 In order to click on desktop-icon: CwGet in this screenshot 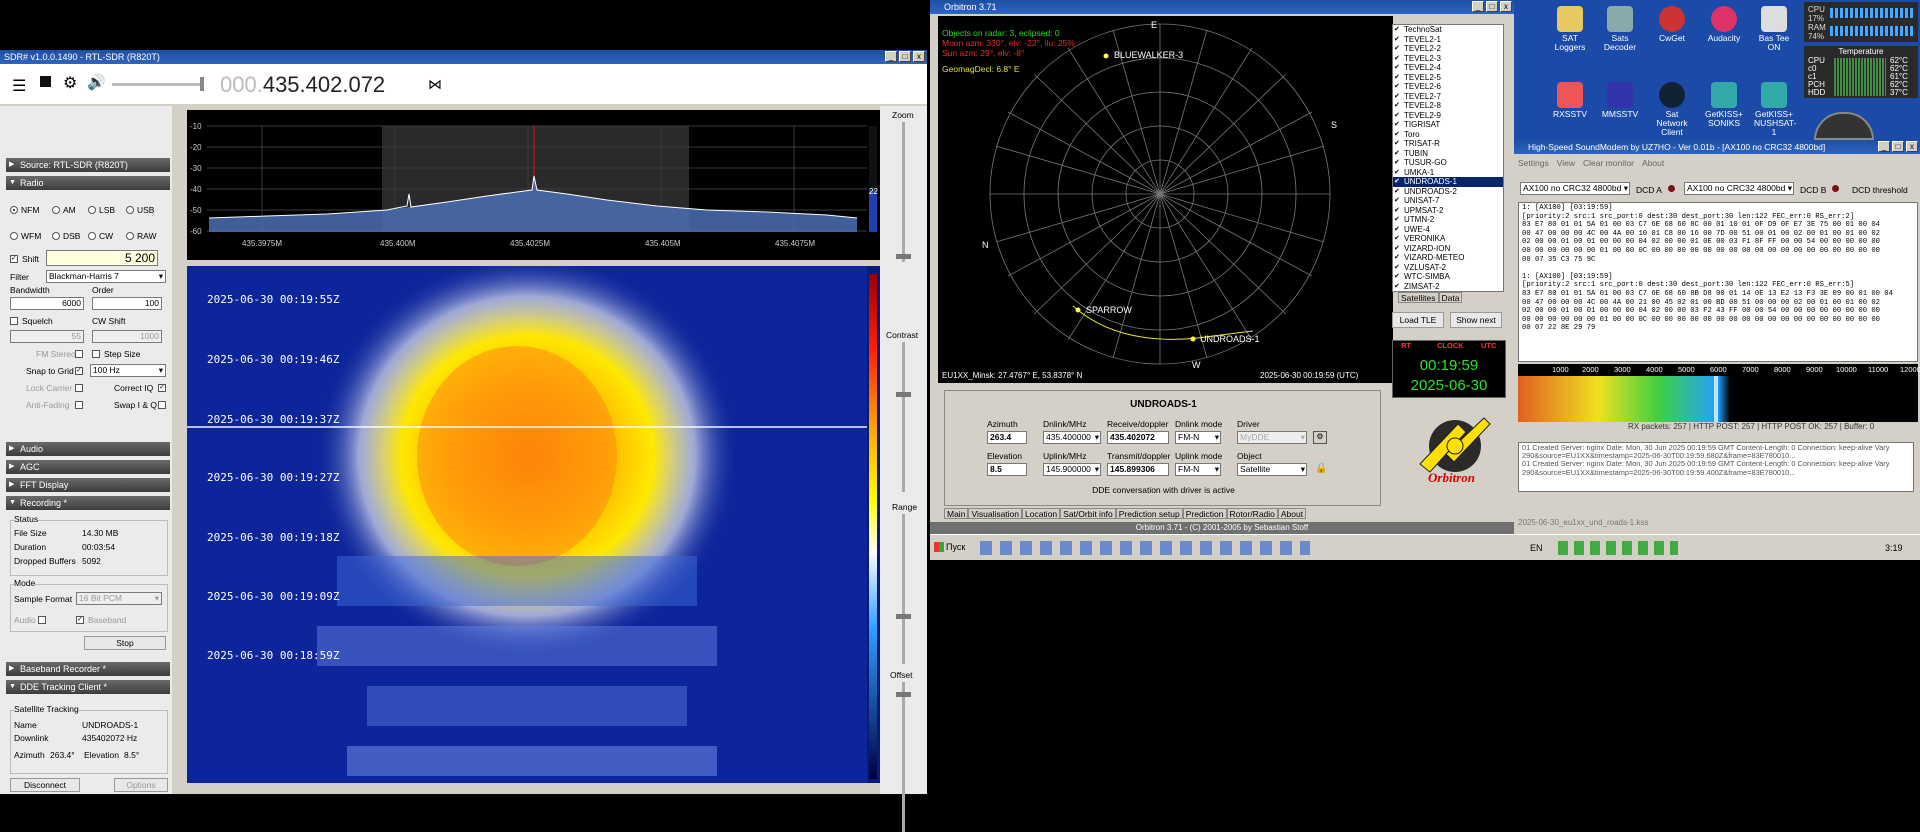, I will do `click(1672, 24)`.